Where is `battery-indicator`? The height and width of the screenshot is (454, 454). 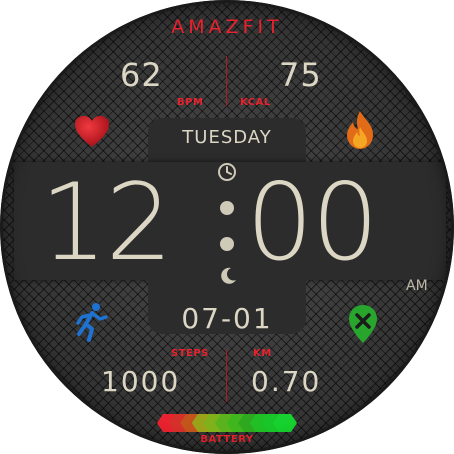
battery-indicator is located at coordinates (227, 424).